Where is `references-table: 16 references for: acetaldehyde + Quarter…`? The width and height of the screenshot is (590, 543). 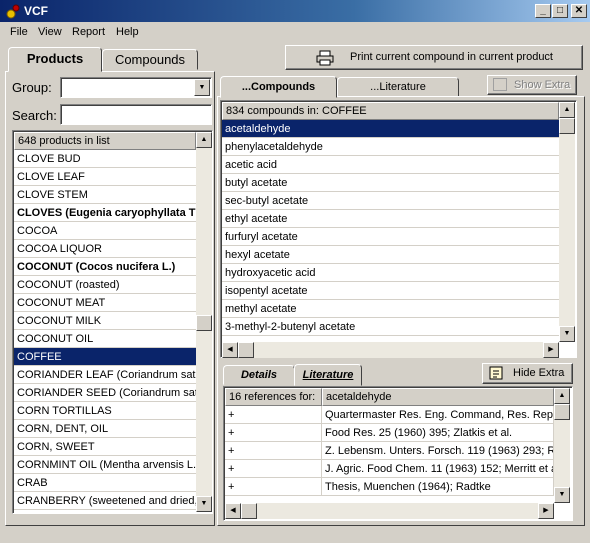
references-table: 16 references for: acetaldehyde + Quarter… is located at coordinates (398, 453).